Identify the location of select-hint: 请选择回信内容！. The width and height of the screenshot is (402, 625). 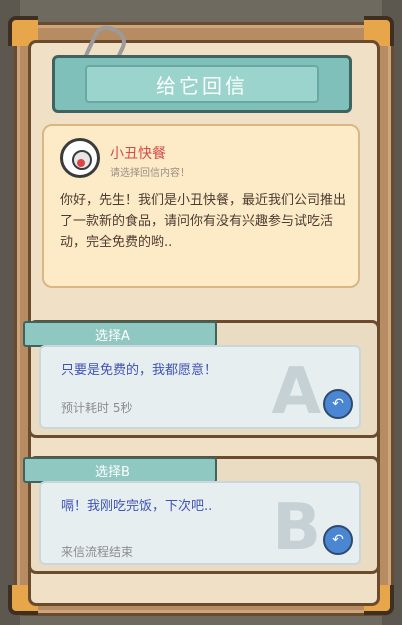
(150, 173).